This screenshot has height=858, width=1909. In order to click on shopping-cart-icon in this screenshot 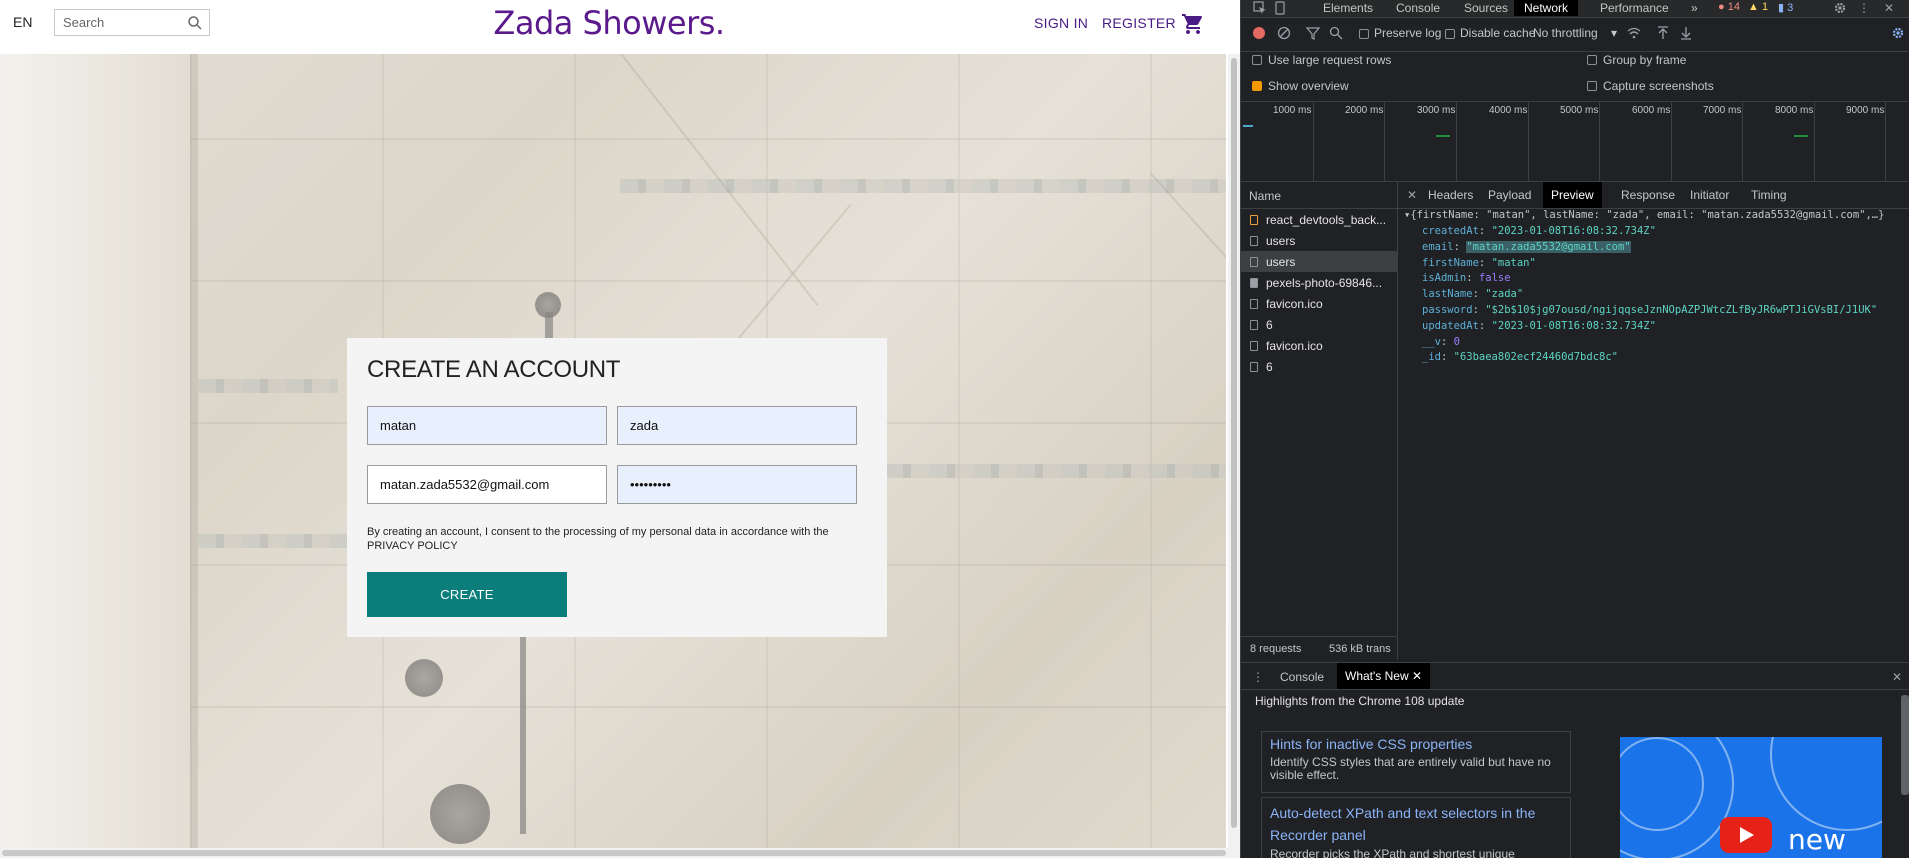, I will do `click(1193, 24)`.